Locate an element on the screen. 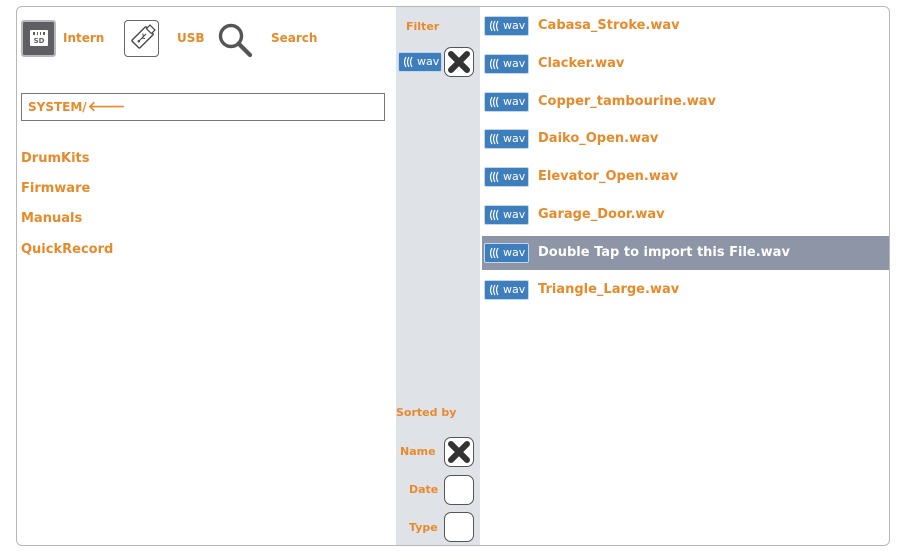  filter-type-badge: wav is located at coordinates (420, 62).